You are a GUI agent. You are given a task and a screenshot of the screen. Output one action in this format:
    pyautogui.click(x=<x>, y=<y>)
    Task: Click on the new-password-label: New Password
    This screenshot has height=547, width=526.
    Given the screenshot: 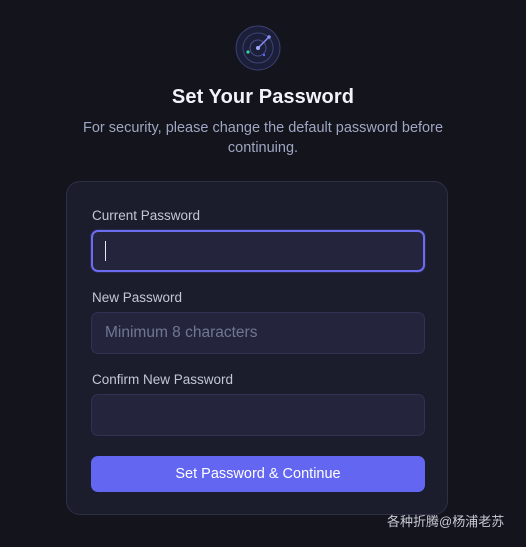 What is the action you would take?
    pyautogui.click(x=137, y=297)
    